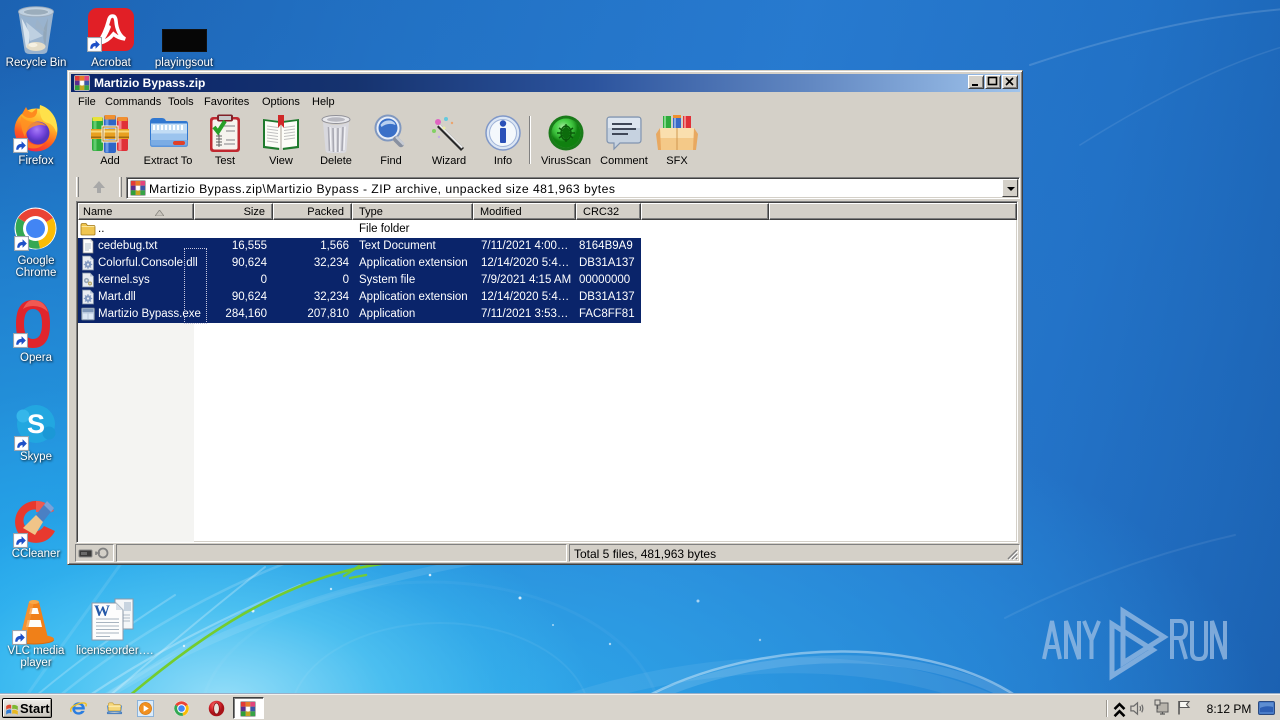 The image size is (1280, 720). I want to click on svg-text: S, so click(36, 424).